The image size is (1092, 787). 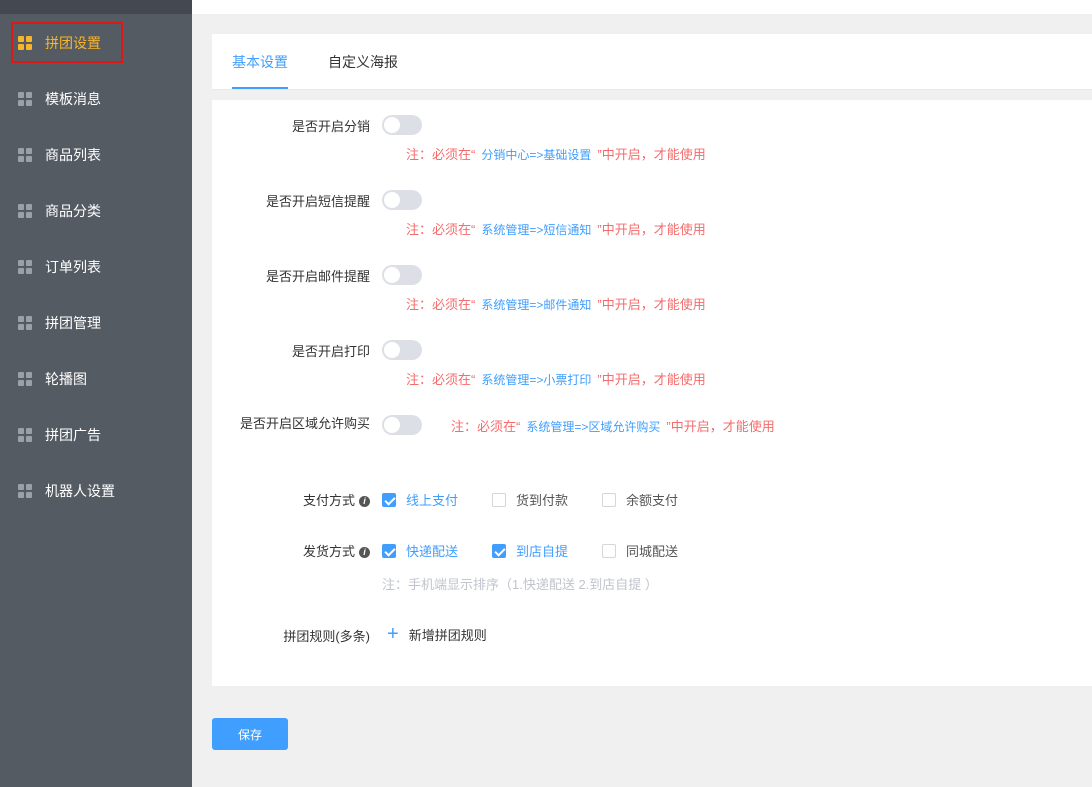 What do you see at coordinates (73, 99) in the screenshot?
I see `sidebar-item-label: 模板消息` at bounding box center [73, 99].